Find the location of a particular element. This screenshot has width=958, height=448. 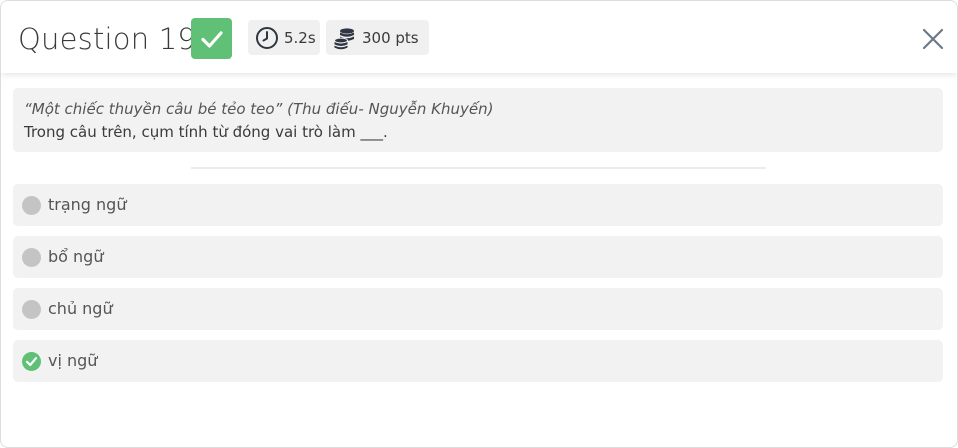

close-icon is located at coordinates (933, 39).